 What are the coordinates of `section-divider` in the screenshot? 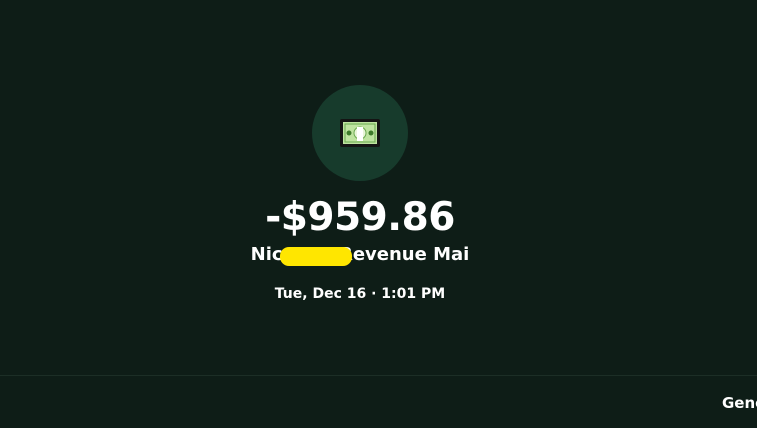 It's located at (378, 375).